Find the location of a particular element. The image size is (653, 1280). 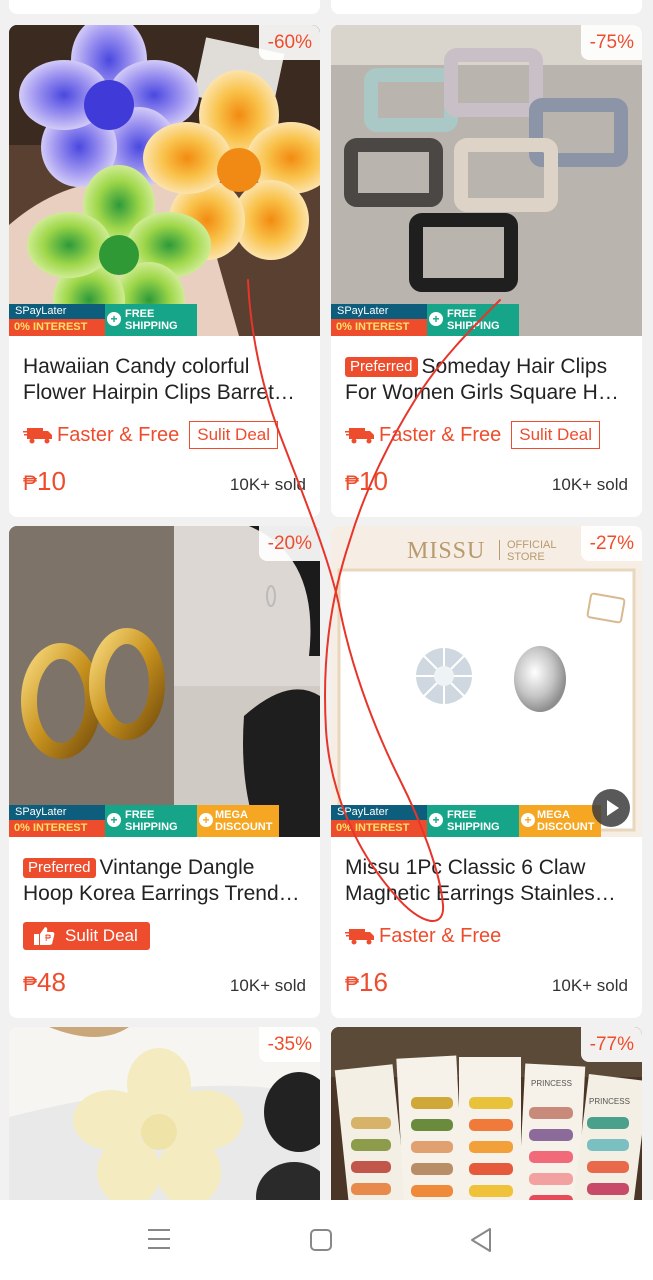

thumbs-up-icon: ₱ is located at coordinates (44, 936).